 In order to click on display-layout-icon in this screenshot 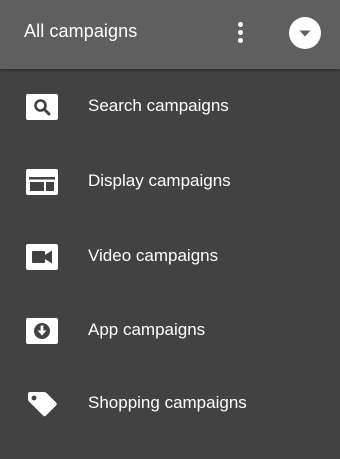, I will do `click(42, 182)`.